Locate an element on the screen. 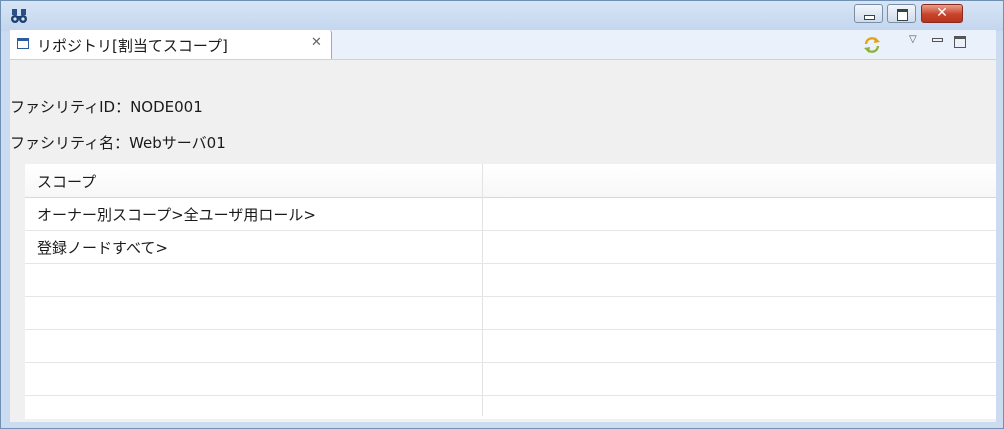 This screenshot has width=1004, height=429. table-header: スコープ is located at coordinates (510, 181).